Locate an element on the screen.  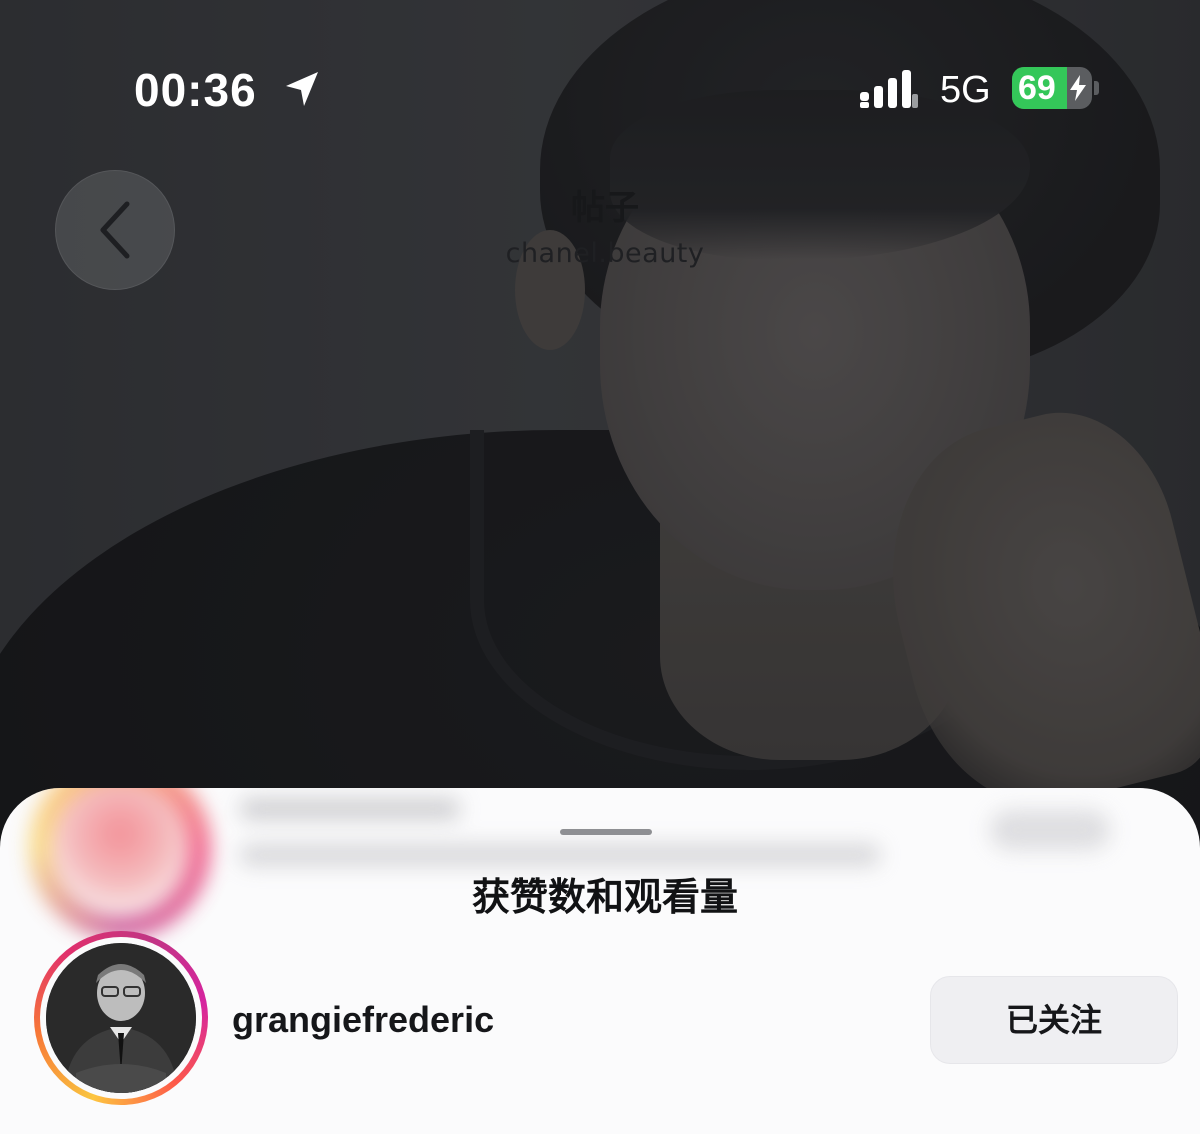
back-button is located at coordinates (115, 230).